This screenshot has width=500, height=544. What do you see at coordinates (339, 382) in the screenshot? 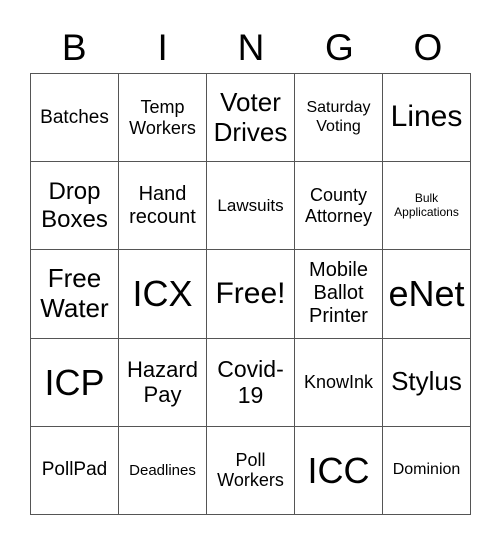
I see `bingo-cell: KnowInk` at bounding box center [339, 382].